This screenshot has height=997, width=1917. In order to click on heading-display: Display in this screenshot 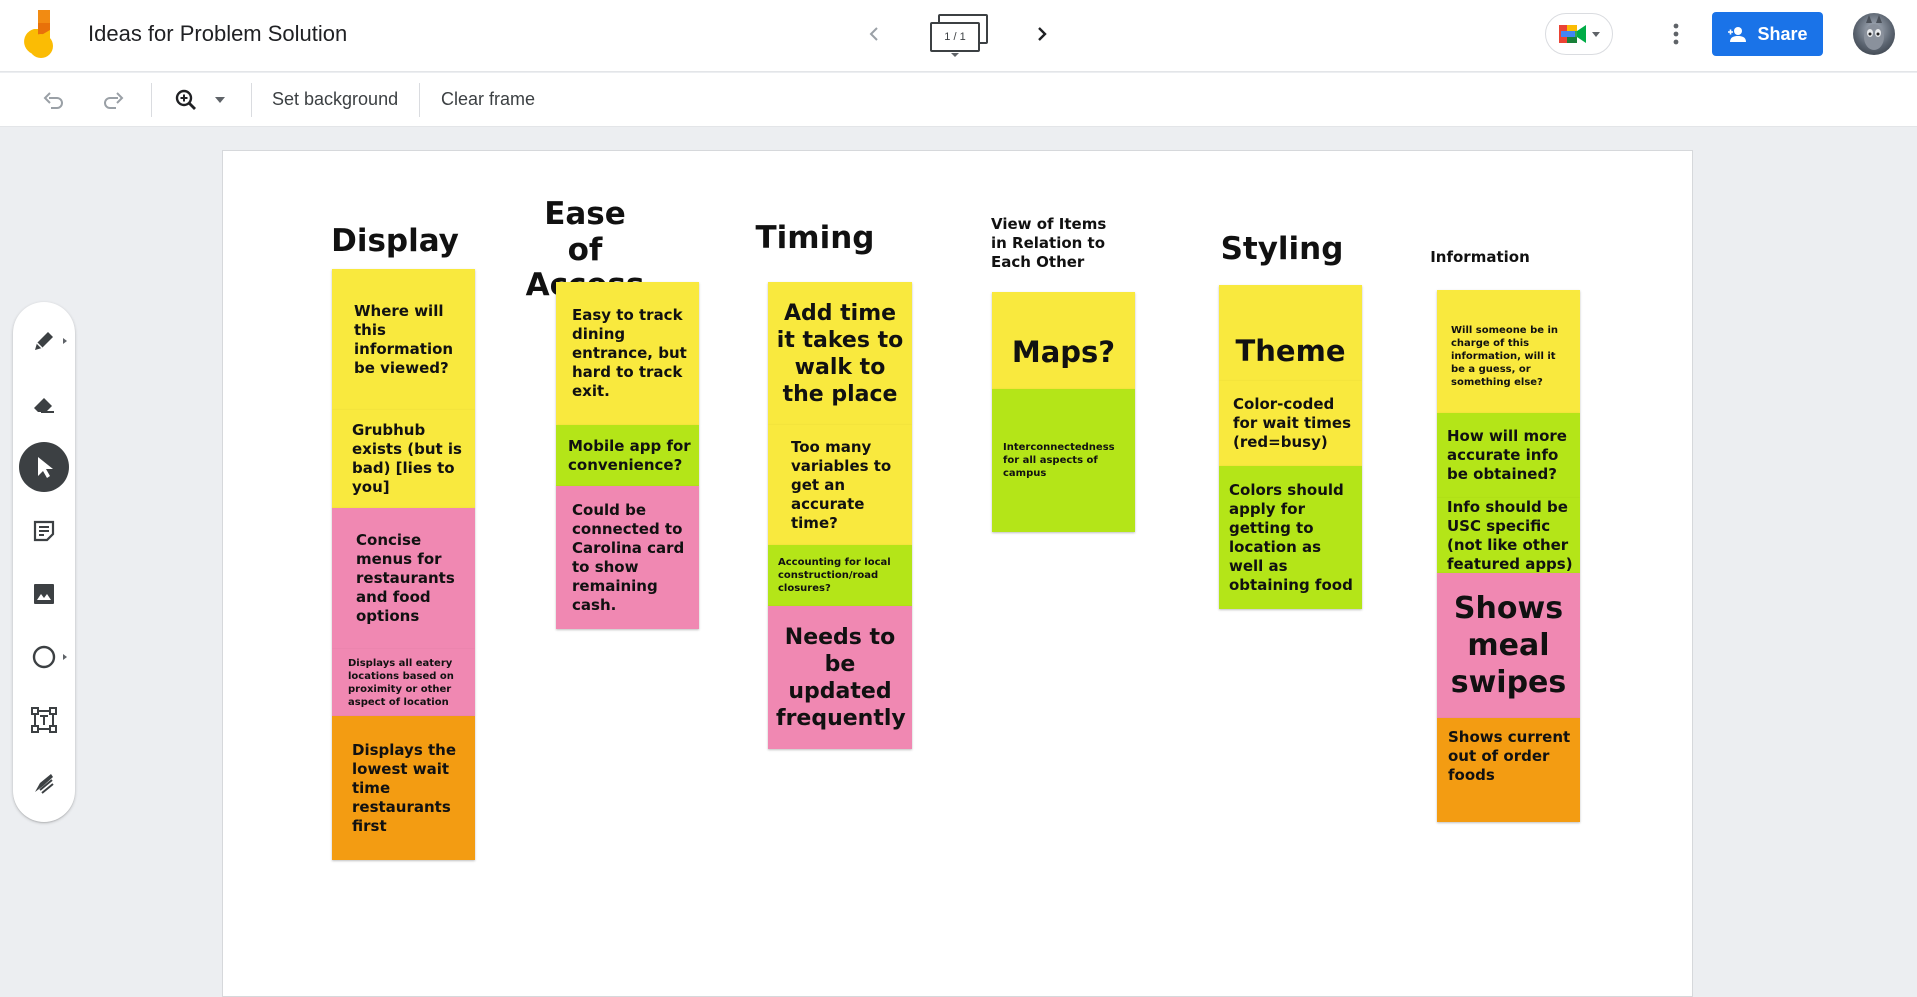, I will do `click(395, 241)`.